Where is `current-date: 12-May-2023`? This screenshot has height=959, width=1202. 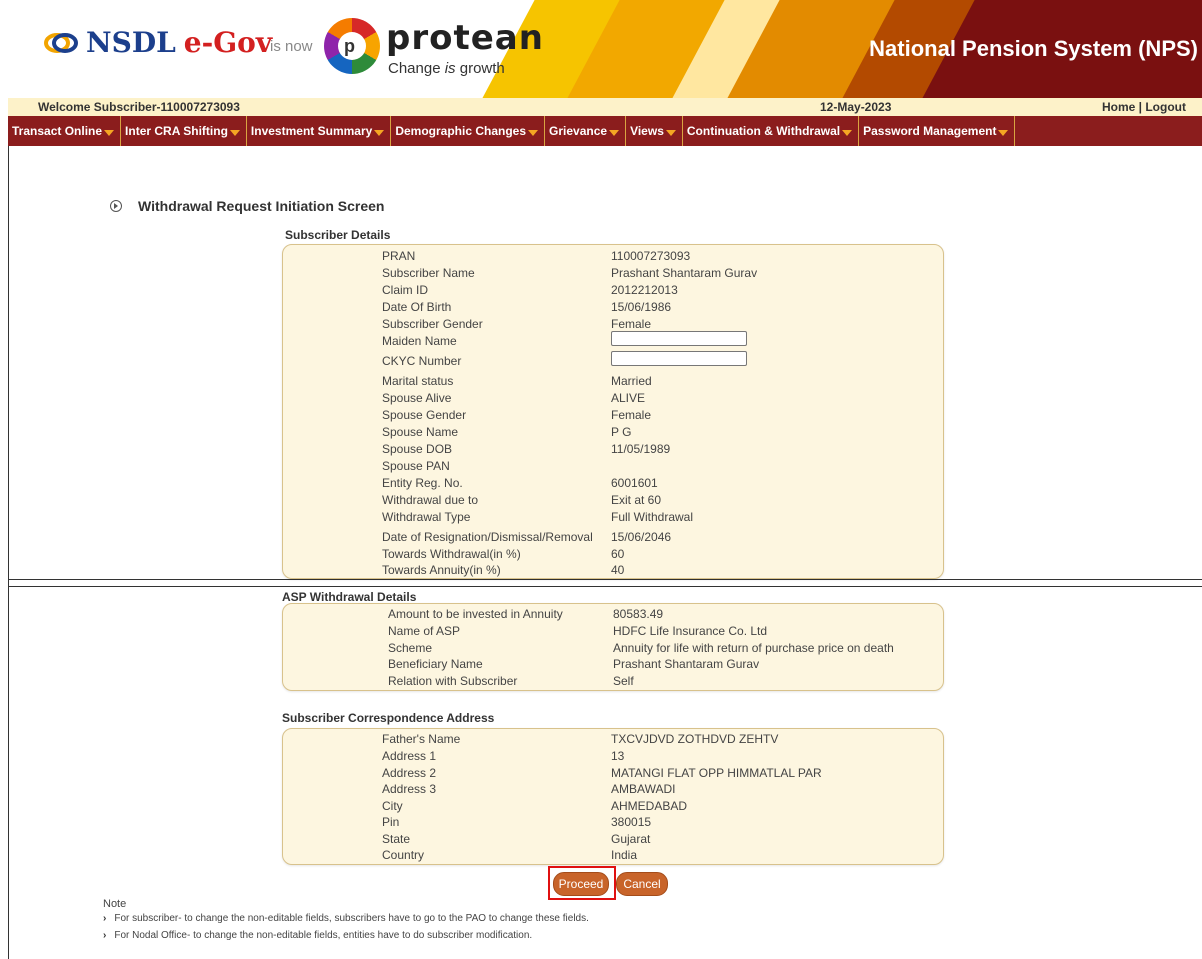
current-date: 12-May-2023 is located at coordinates (856, 107).